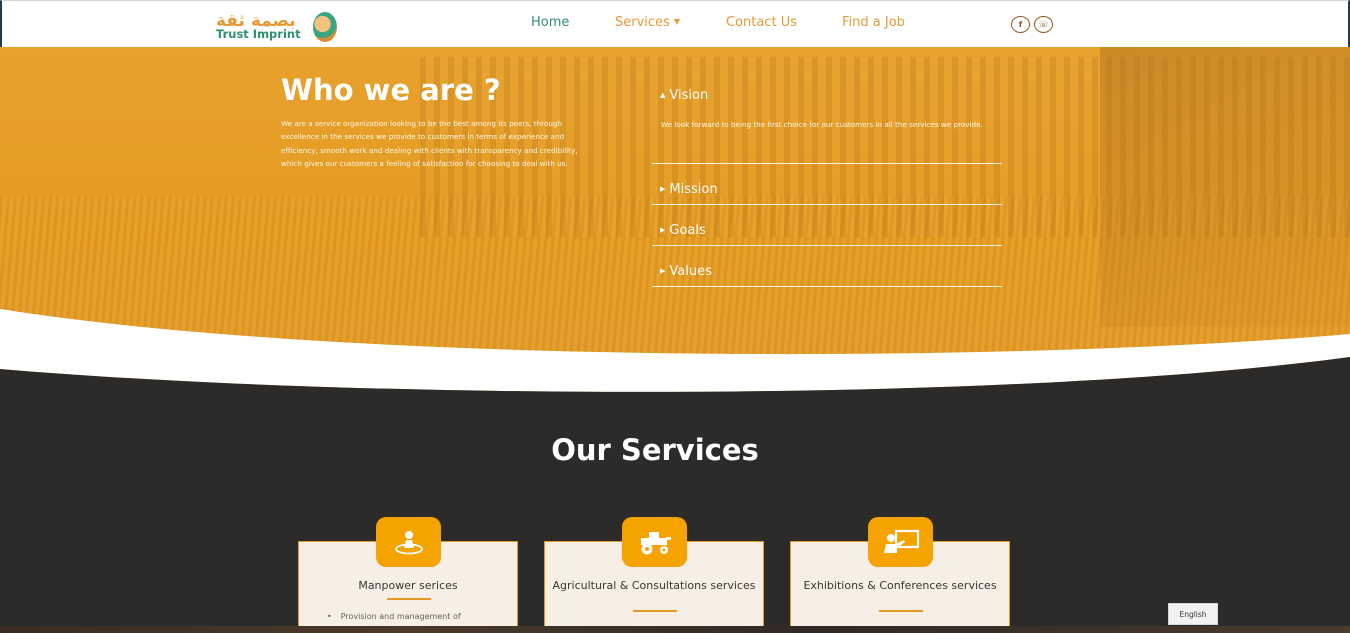 The image size is (1350, 633). Describe the element at coordinates (675, 629) in the screenshot. I see `footer-image-strip` at that location.